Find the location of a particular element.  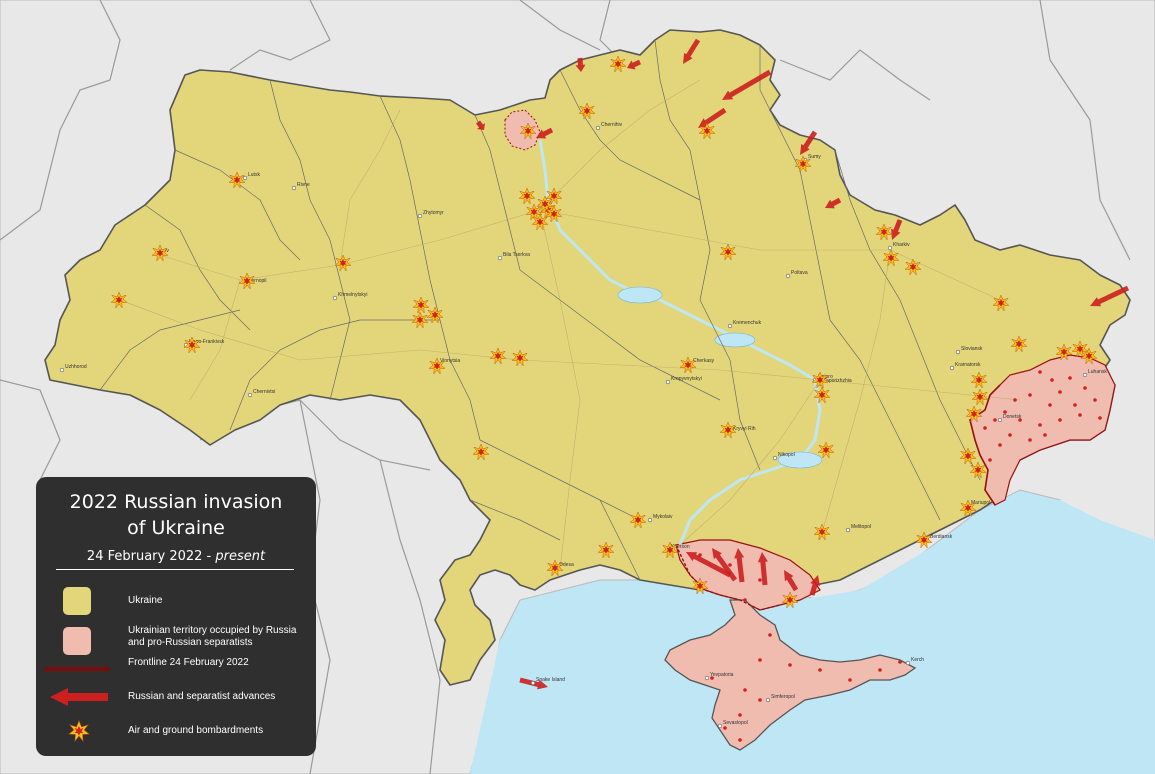

svg-text: Berdiansk is located at coordinates (941, 537).